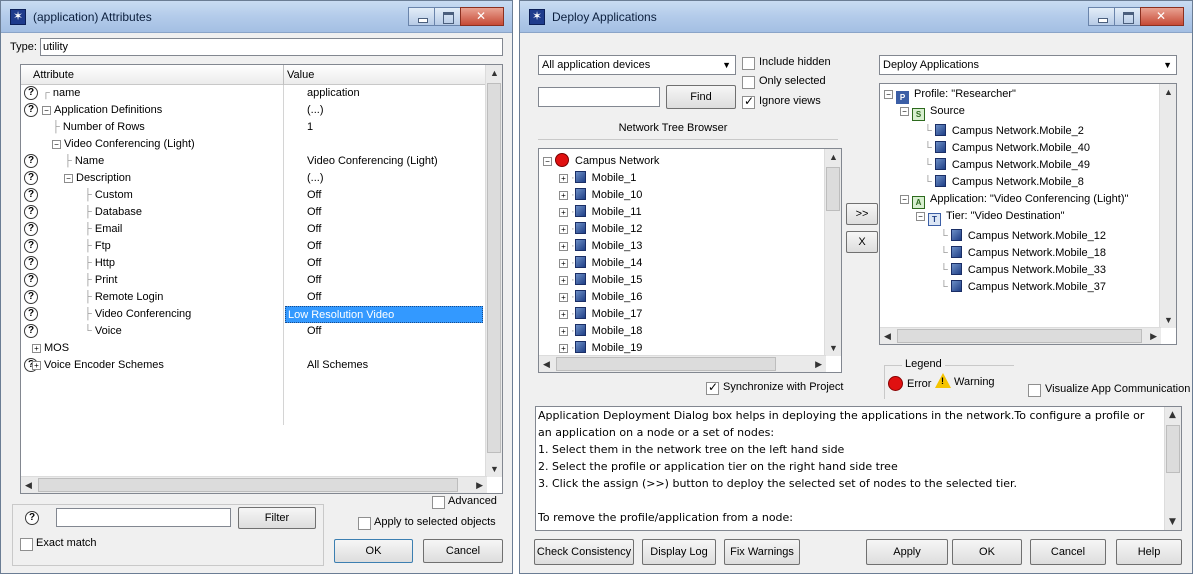 The height and width of the screenshot is (574, 1193). Describe the element at coordinates (679, 552) in the screenshot. I see `display-log-button: Display Log` at that location.